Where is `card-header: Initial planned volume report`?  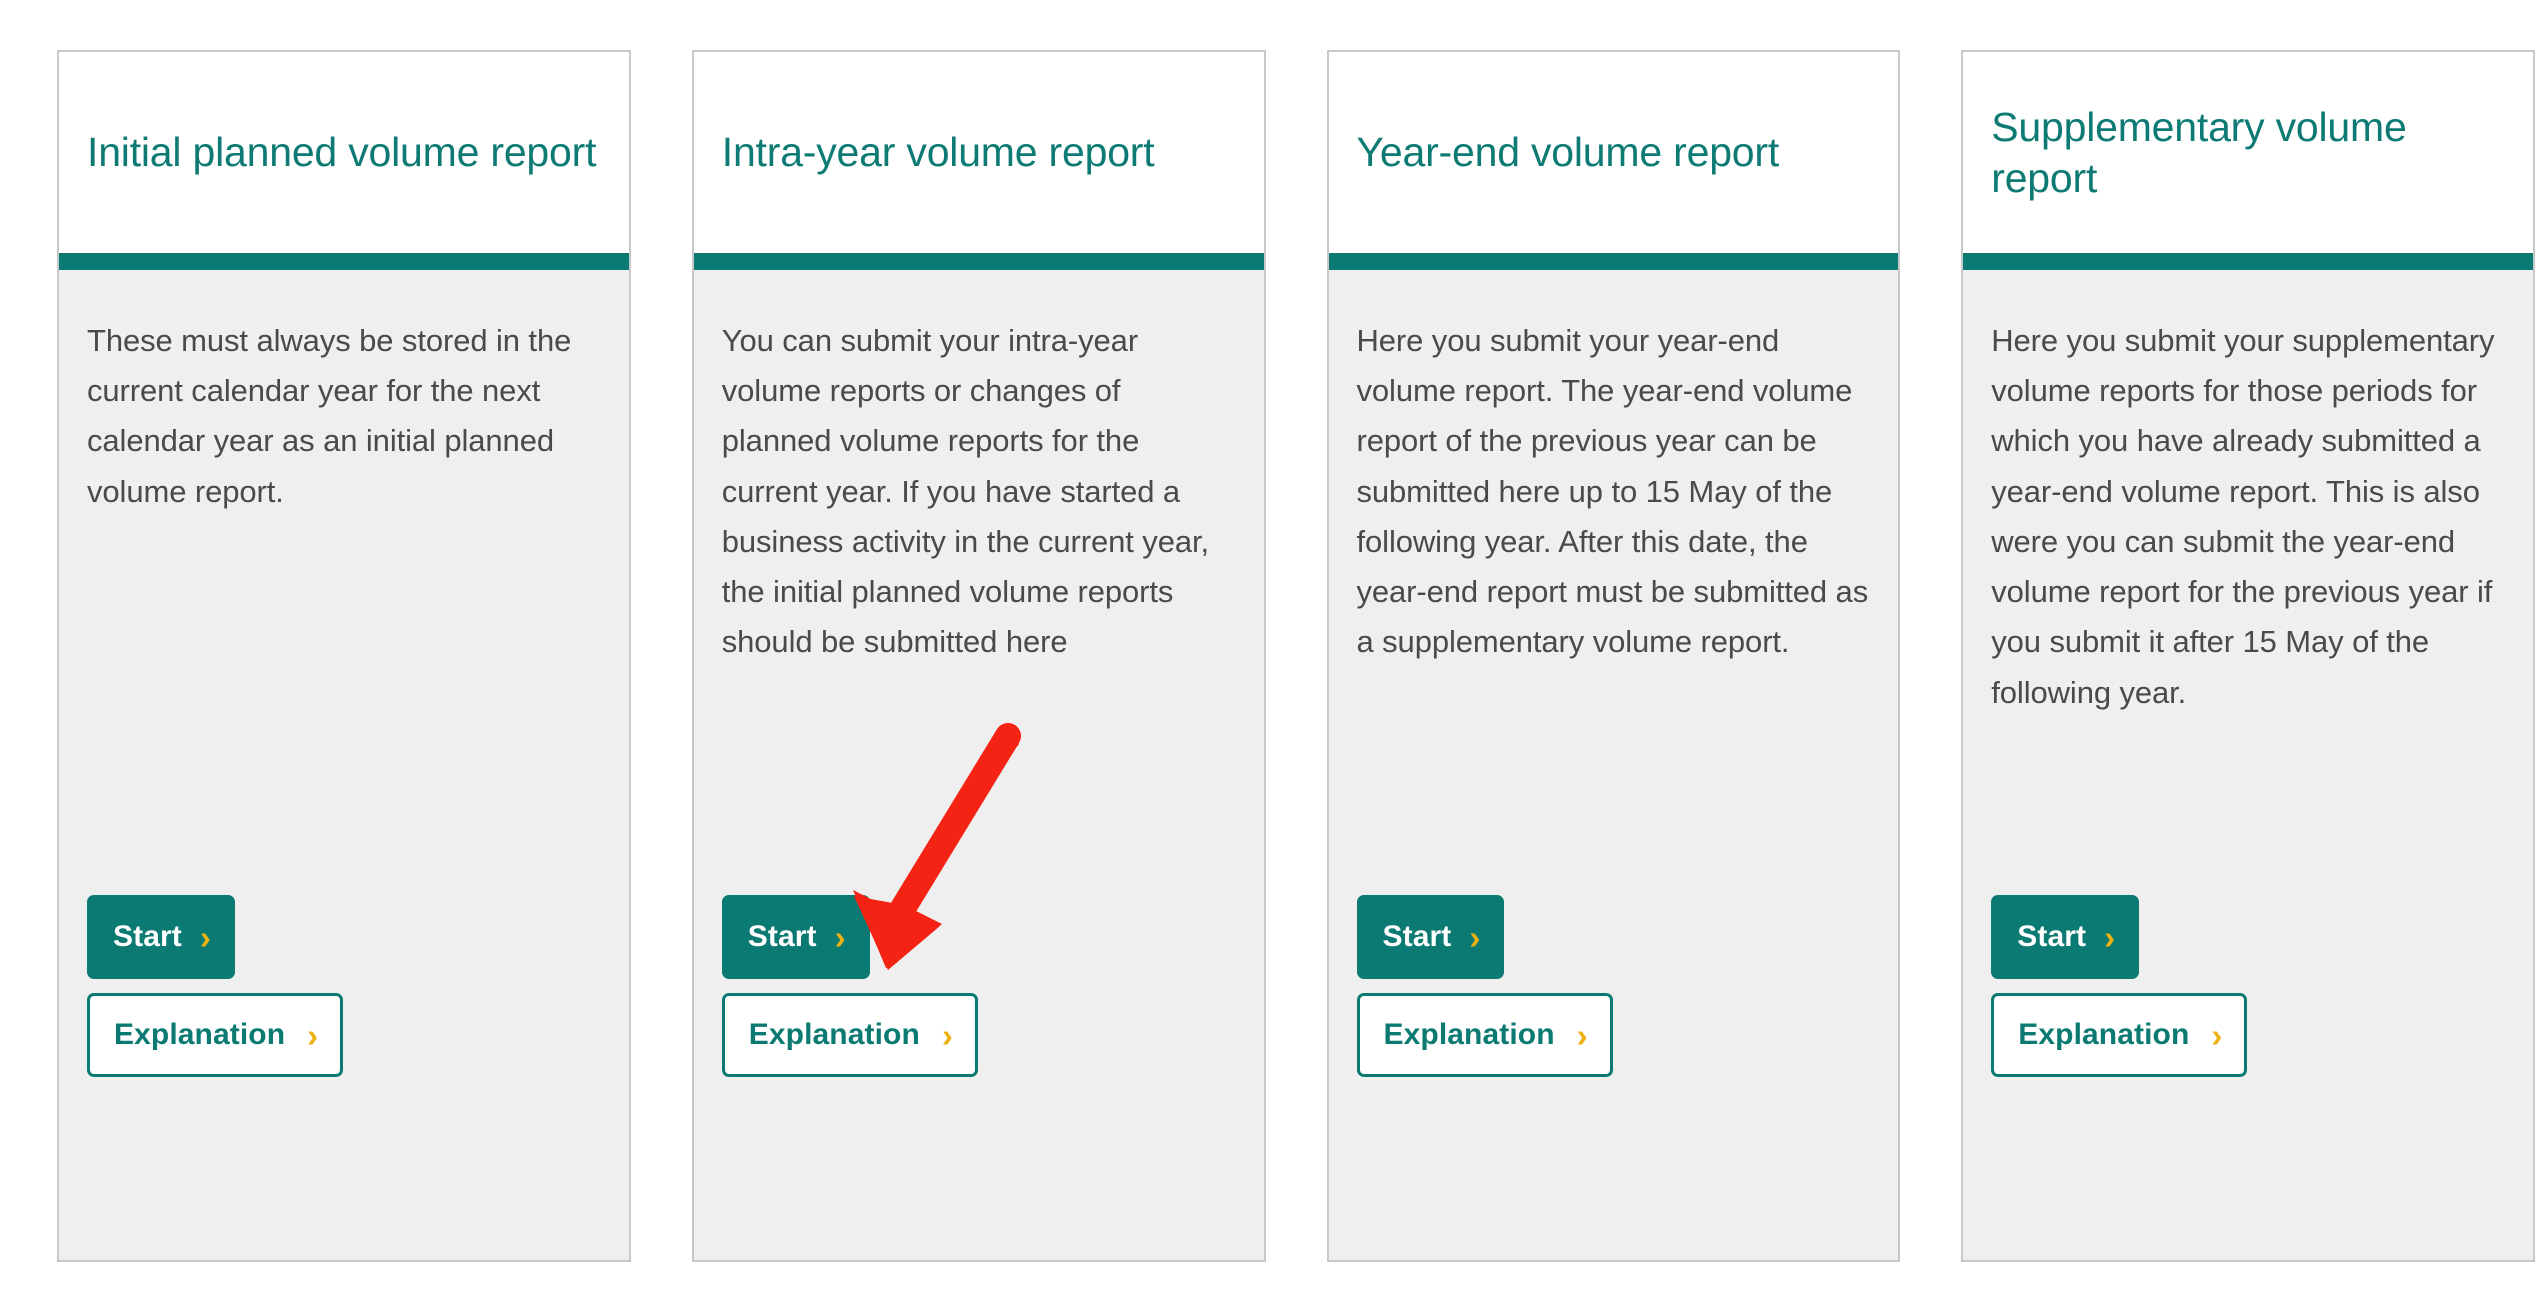
card-header: Initial planned volume report is located at coordinates (344, 152).